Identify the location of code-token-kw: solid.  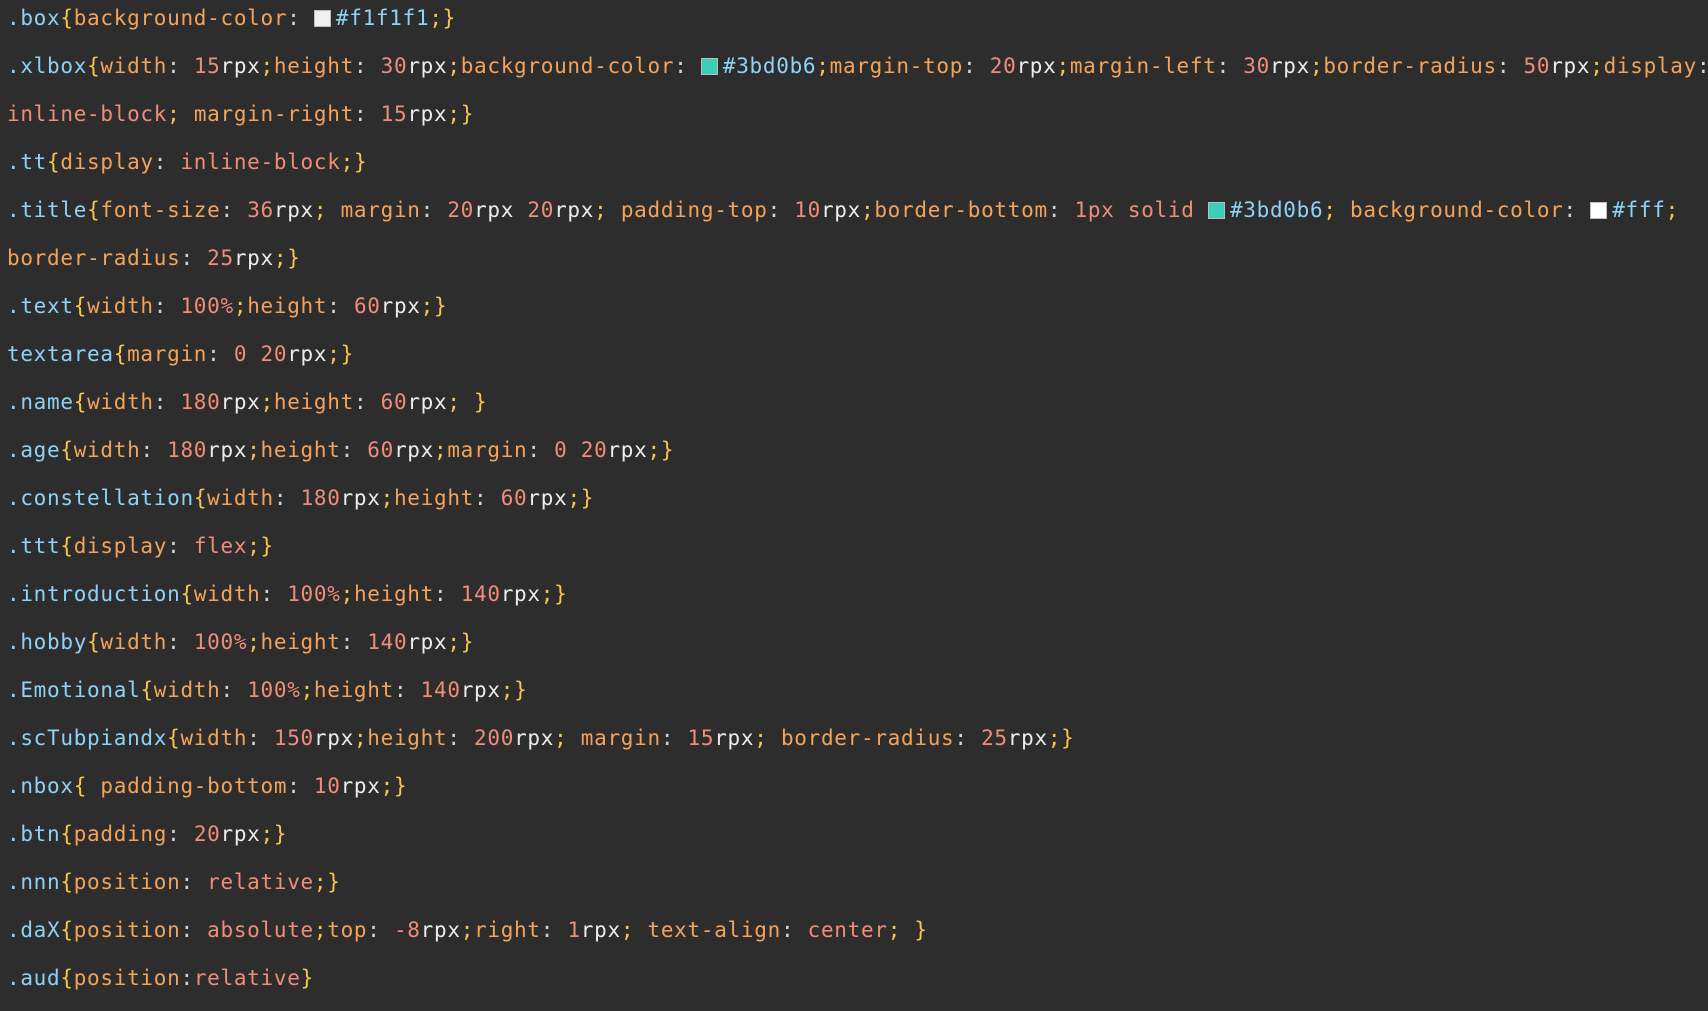
(1161, 210).